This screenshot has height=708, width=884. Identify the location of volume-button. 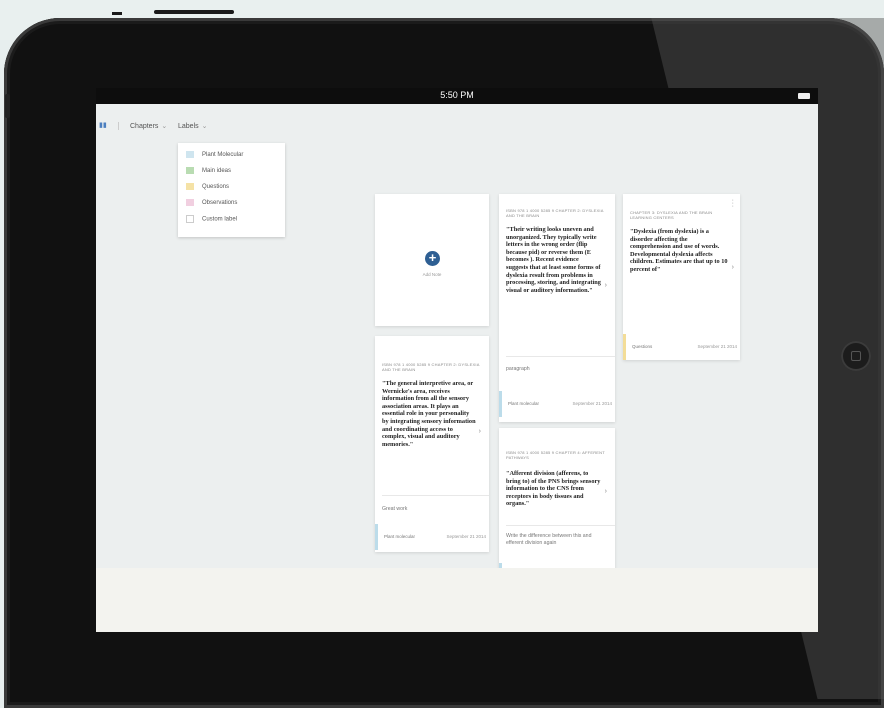
(7, 106).